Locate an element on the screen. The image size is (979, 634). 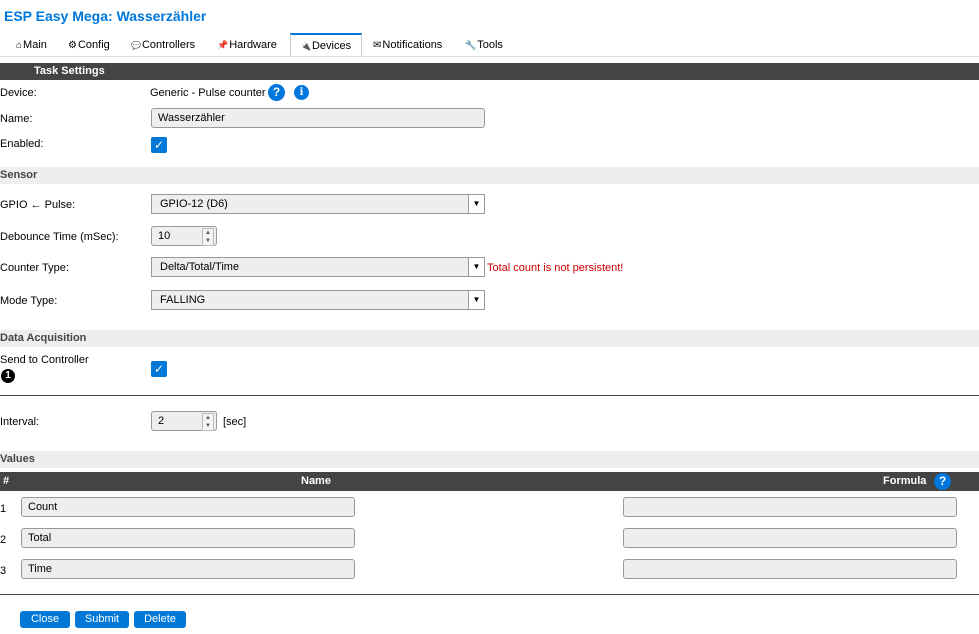
speech-bubble-icon: 💬 is located at coordinates (136, 45).